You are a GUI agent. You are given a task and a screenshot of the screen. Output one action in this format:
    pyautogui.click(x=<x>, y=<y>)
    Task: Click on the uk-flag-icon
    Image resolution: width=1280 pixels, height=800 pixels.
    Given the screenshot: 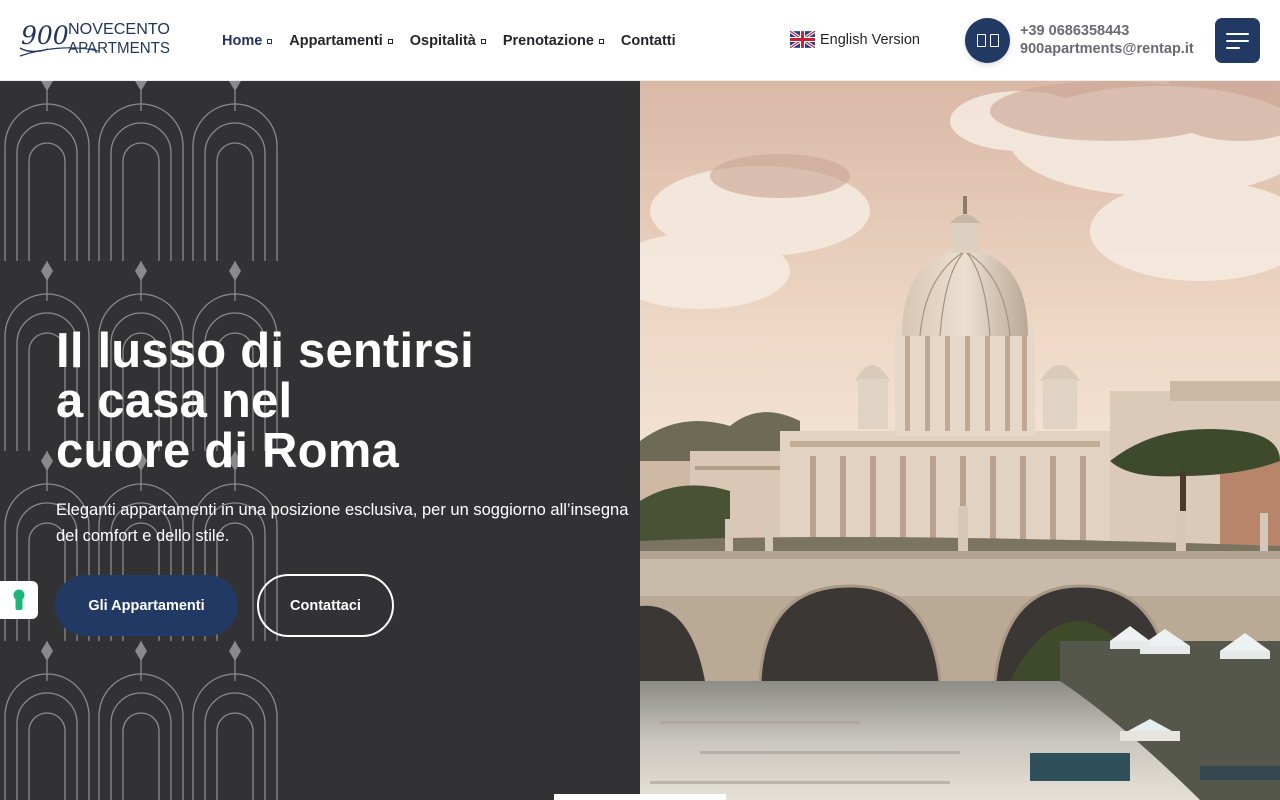 What is the action you would take?
    pyautogui.click(x=802, y=39)
    